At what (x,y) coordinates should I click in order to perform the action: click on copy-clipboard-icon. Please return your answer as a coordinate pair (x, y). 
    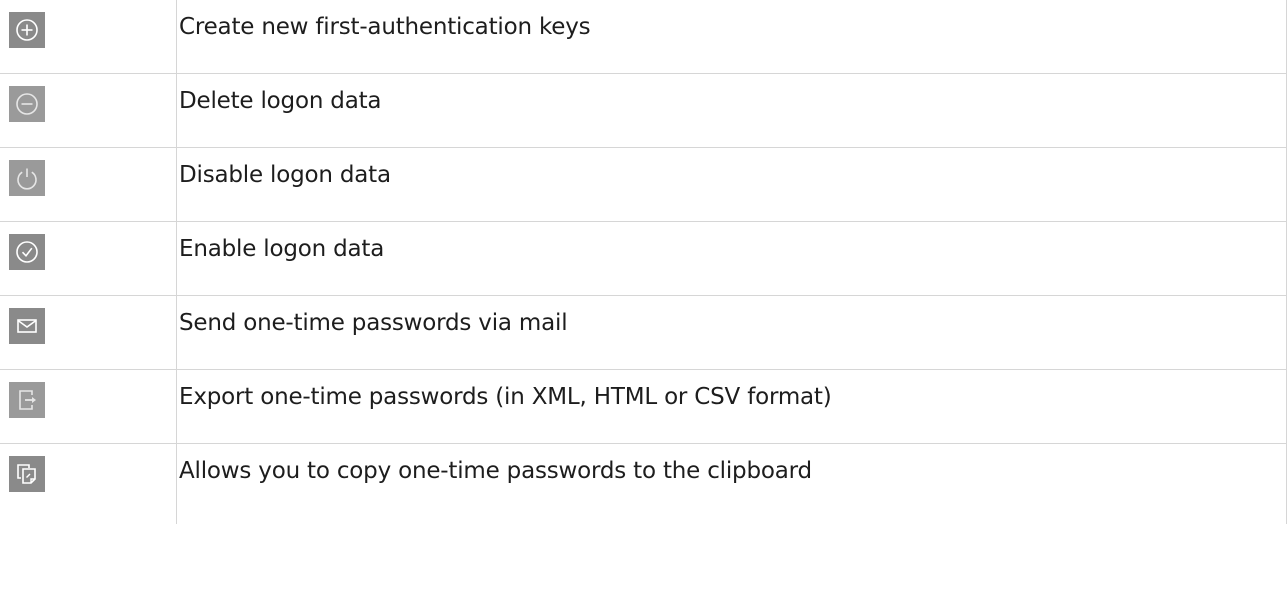
    Looking at the image, I should click on (27, 474).